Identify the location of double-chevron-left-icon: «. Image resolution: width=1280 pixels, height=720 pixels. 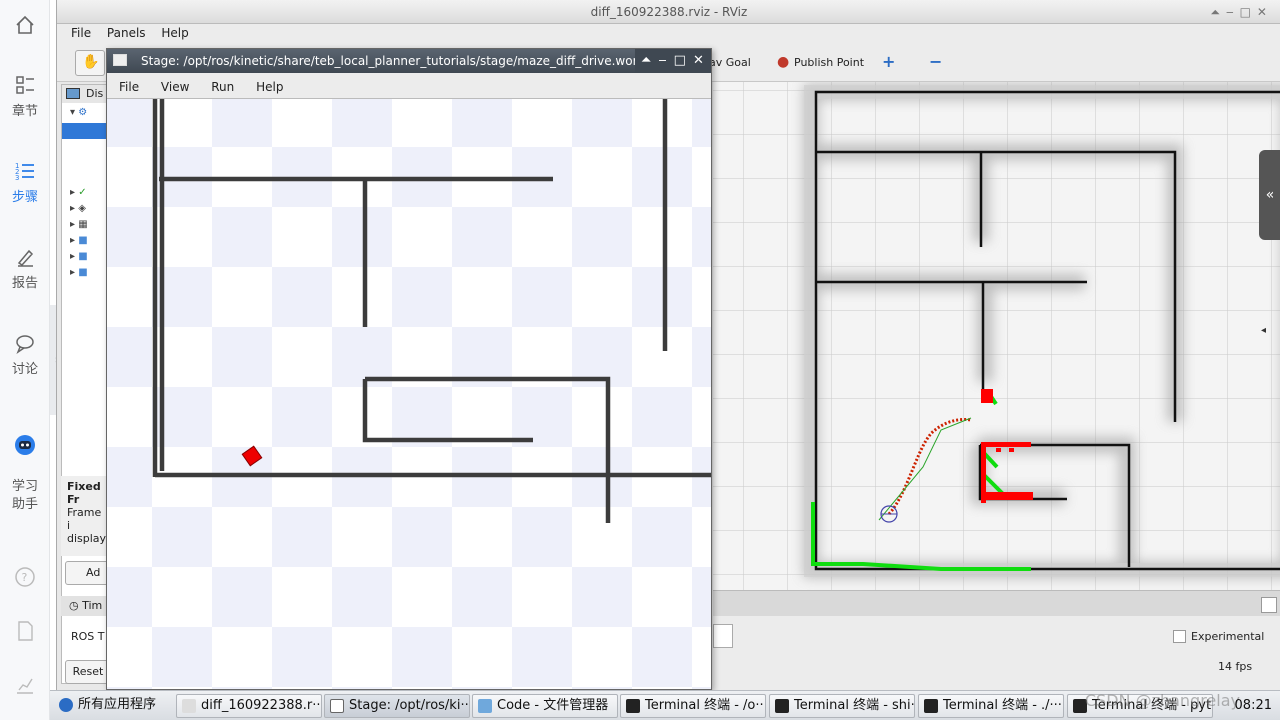
(1270, 195).